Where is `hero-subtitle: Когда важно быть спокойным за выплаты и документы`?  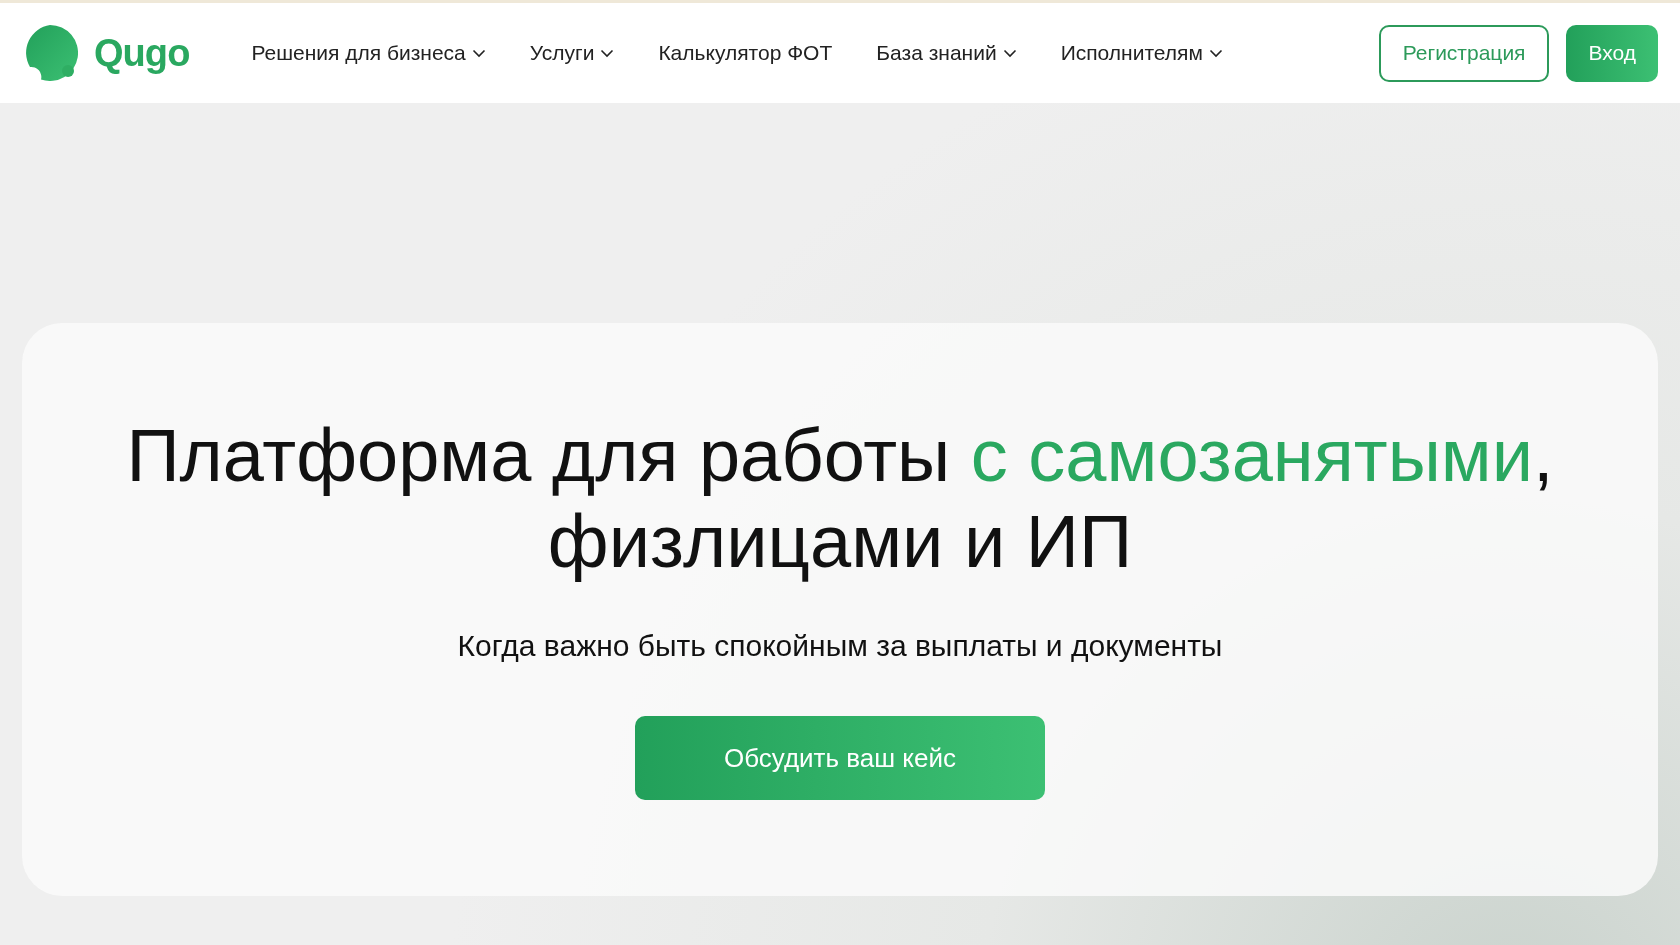 hero-subtitle: Когда важно быть спокойным за выплаты и документы is located at coordinates (840, 646).